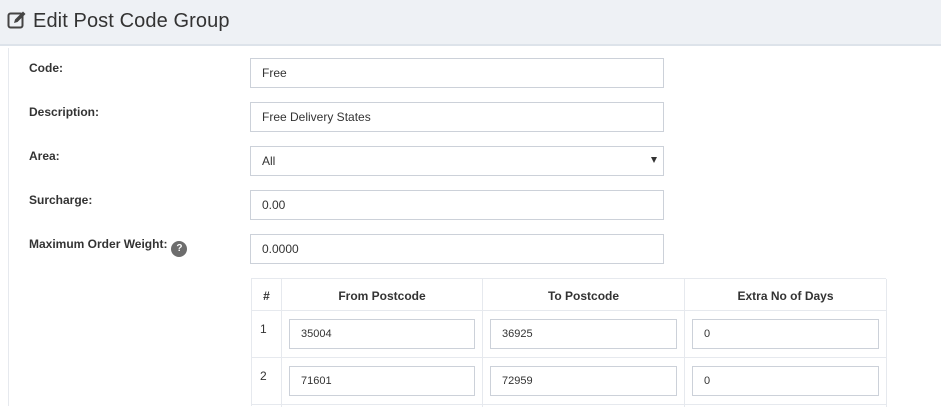 The image size is (941, 407). I want to click on surcharge-label: Surcharge:, so click(61, 200).